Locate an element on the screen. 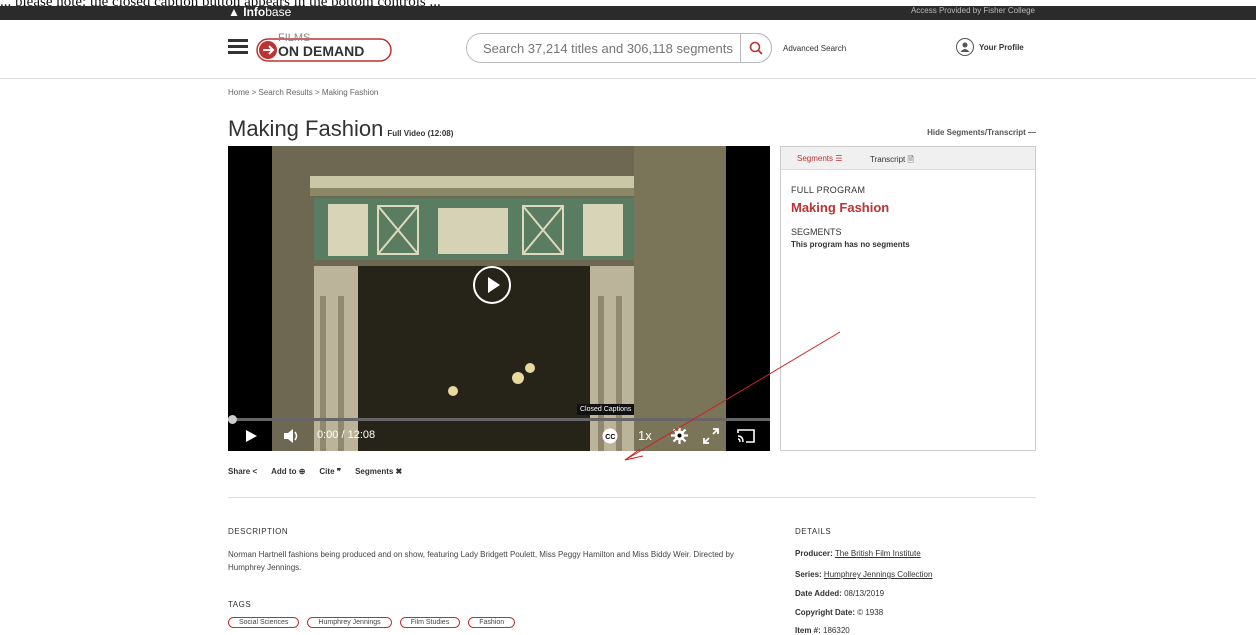 This screenshot has height=635, width=1256. playback-speed-button: 1x is located at coordinates (645, 435).